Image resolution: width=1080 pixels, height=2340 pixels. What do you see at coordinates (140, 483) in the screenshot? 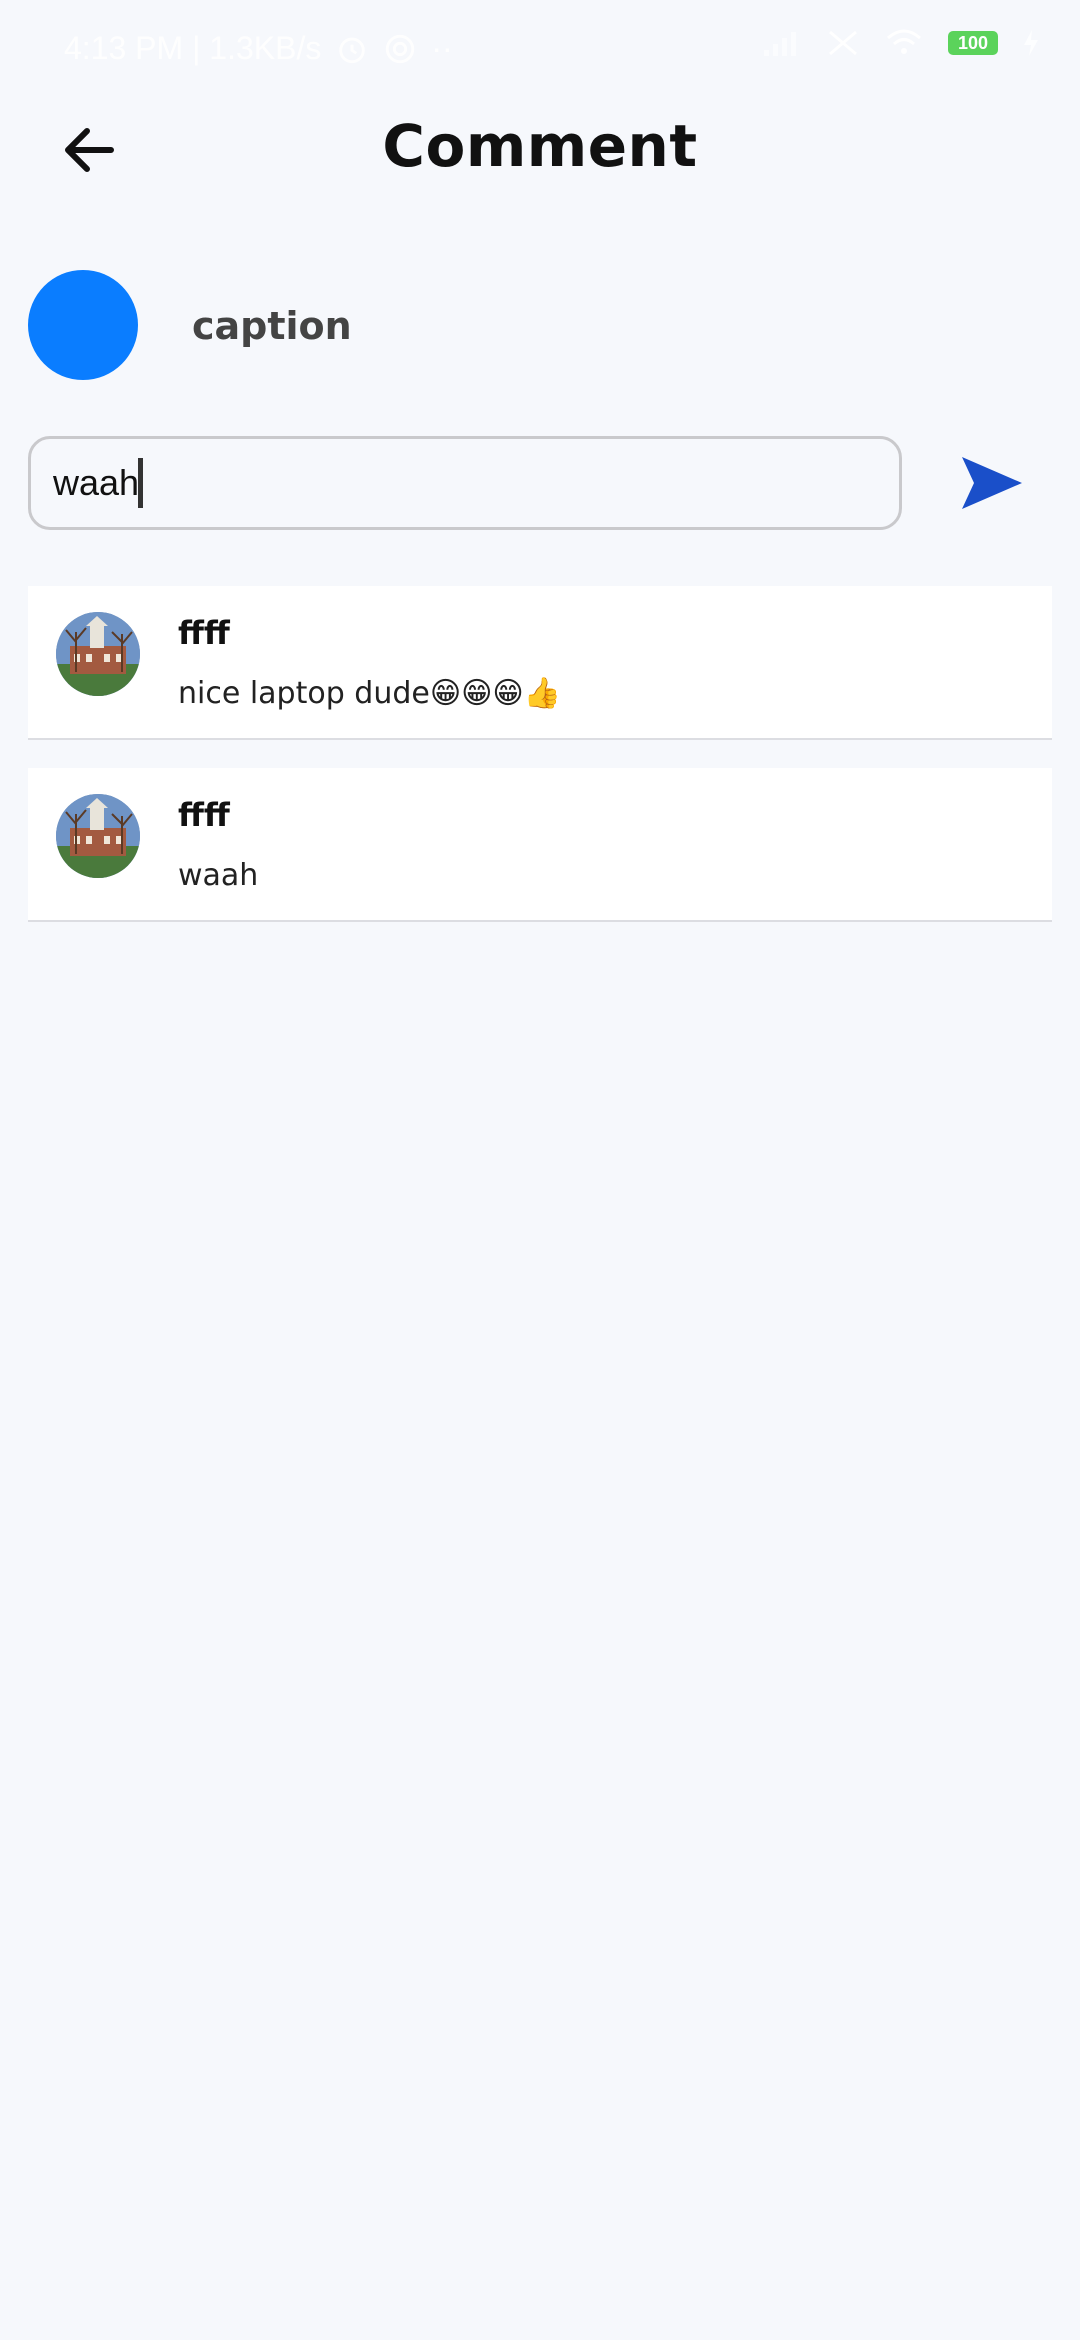
I see `text-caret` at bounding box center [140, 483].